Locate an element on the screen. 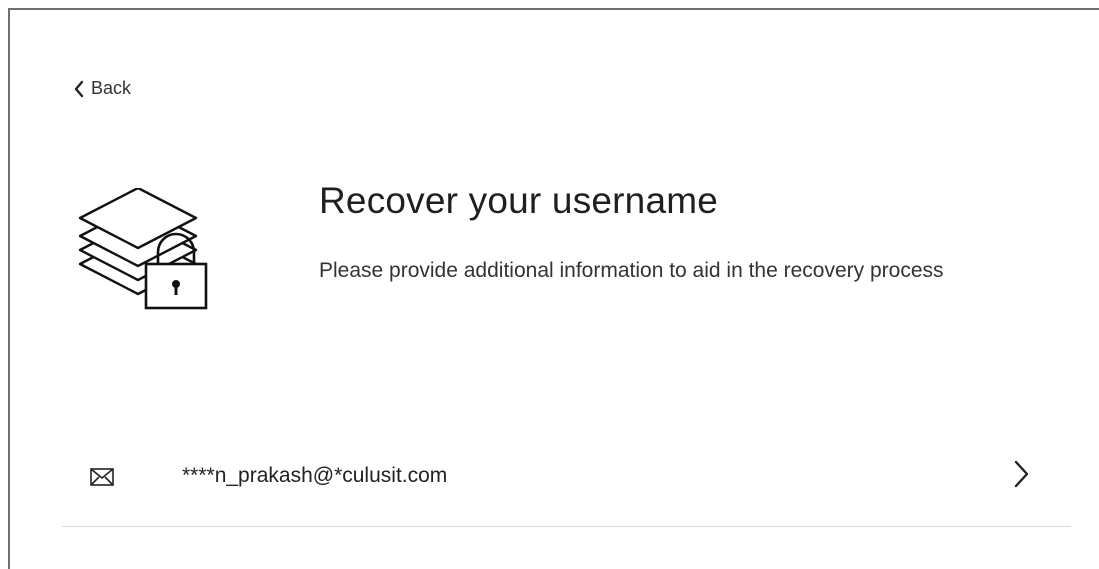  email-recovery-option: ****n_prakash@*culusit.com is located at coordinates (566, 482).